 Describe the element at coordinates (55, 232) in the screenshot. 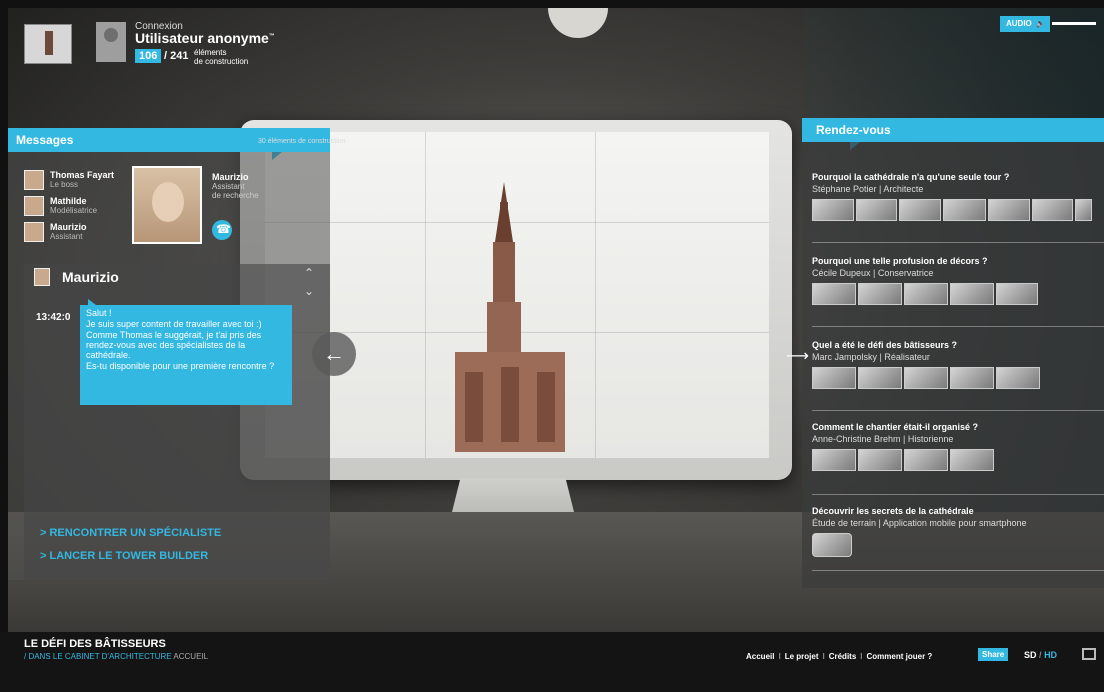

I see `contact-item-maurizio: Maurizio Assistant` at that location.